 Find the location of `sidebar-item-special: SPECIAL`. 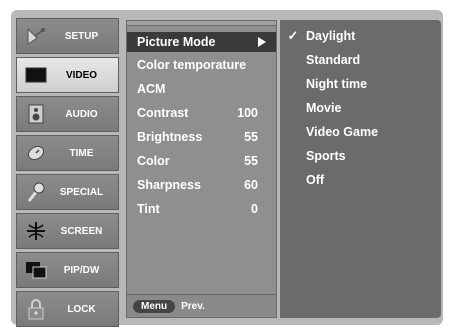

sidebar-item-special: SPECIAL is located at coordinates (67, 192).